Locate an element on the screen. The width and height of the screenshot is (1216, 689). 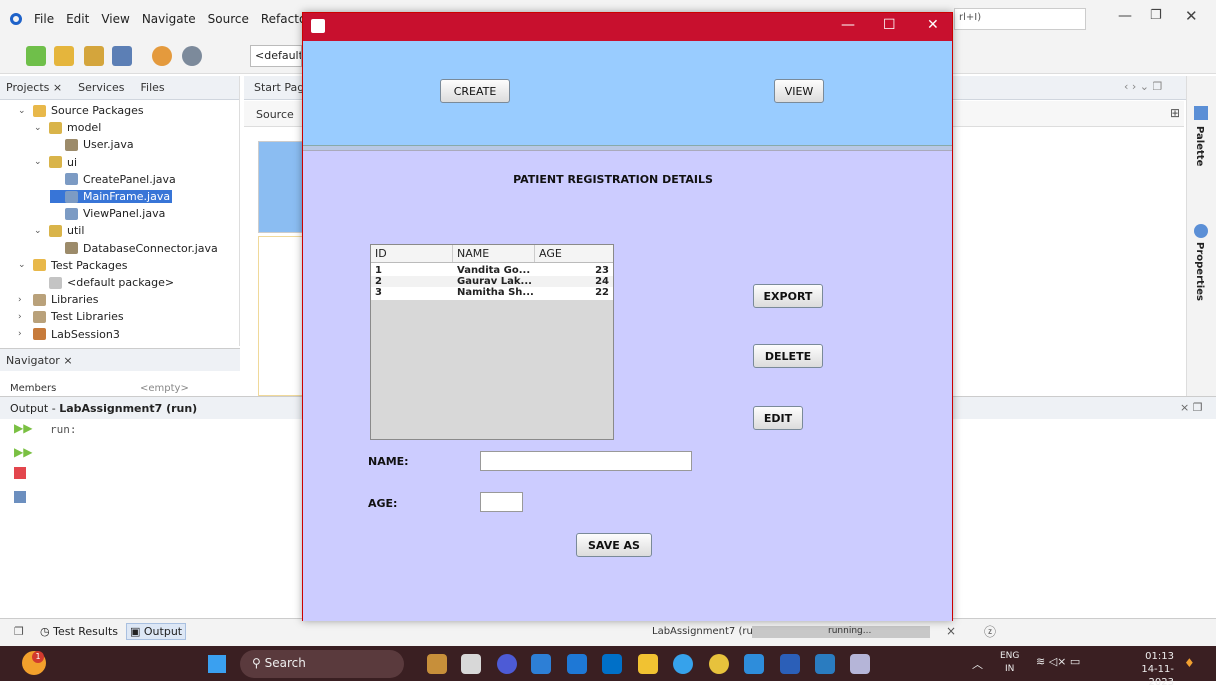
name-field is located at coordinates (586, 461).